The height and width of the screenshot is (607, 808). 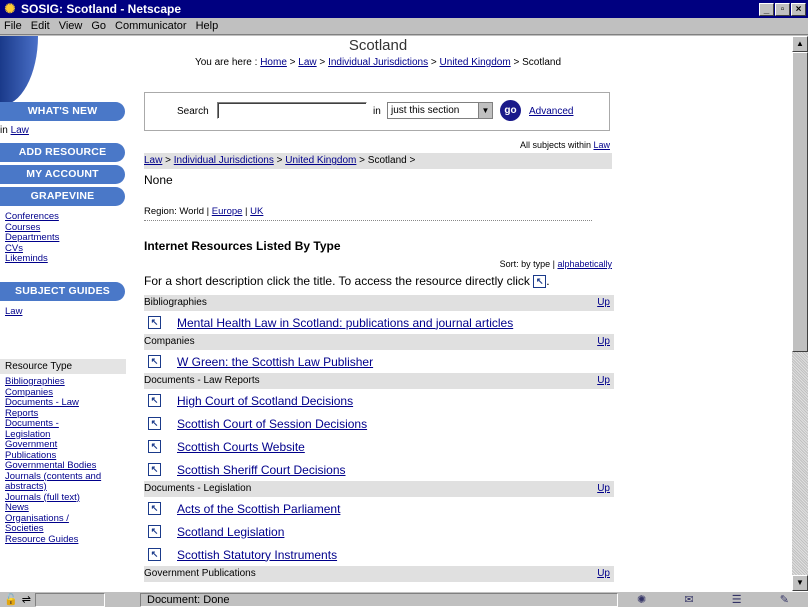 What do you see at coordinates (784, 599) in the screenshot?
I see `composer-icon: ✎` at bounding box center [784, 599].